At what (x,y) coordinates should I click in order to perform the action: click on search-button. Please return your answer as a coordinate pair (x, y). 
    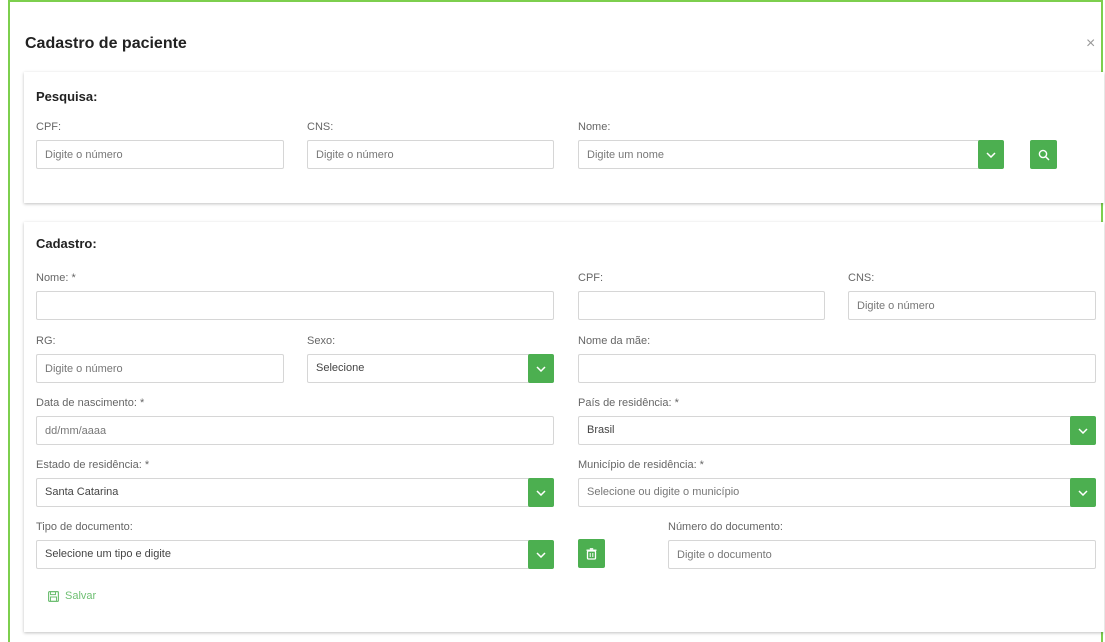
    Looking at the image, I should click on (1043, 154).